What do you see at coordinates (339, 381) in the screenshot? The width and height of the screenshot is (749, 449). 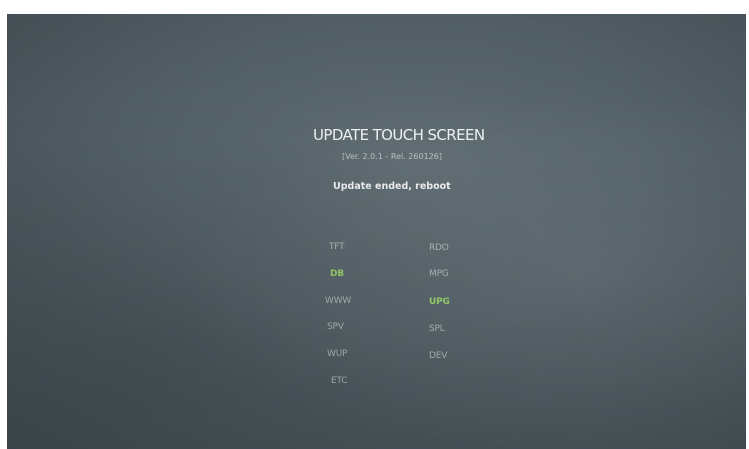 I see `module-item-etc: ETC` at bounding box center [339, 381].